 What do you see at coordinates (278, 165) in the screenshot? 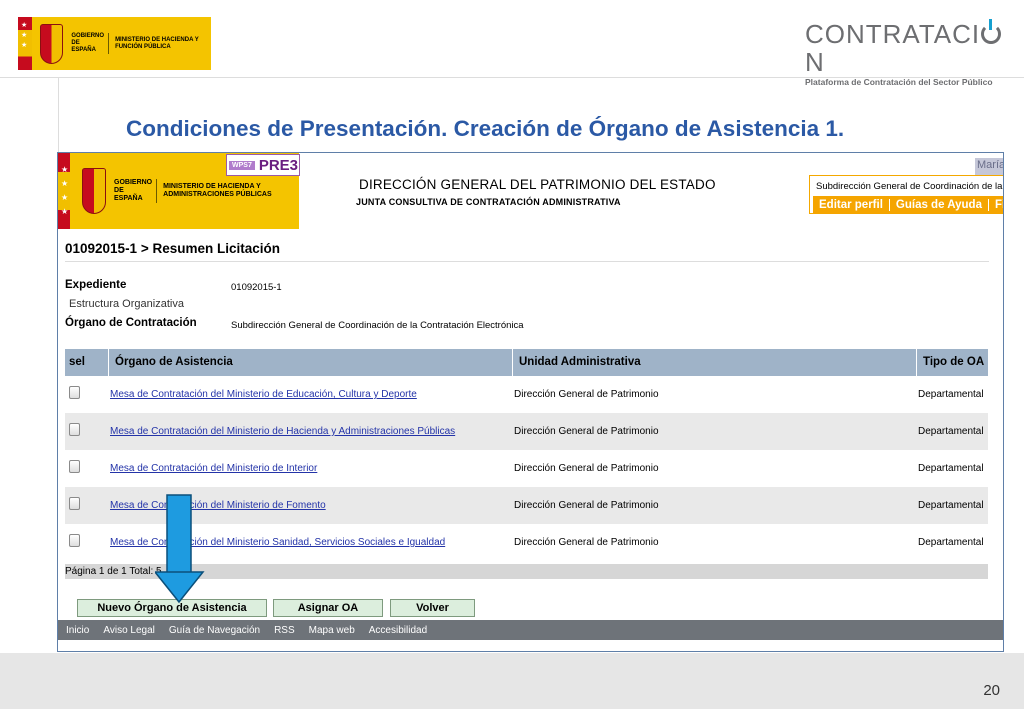
I see `env-name: PRE3` at bounding box center [278, 165].